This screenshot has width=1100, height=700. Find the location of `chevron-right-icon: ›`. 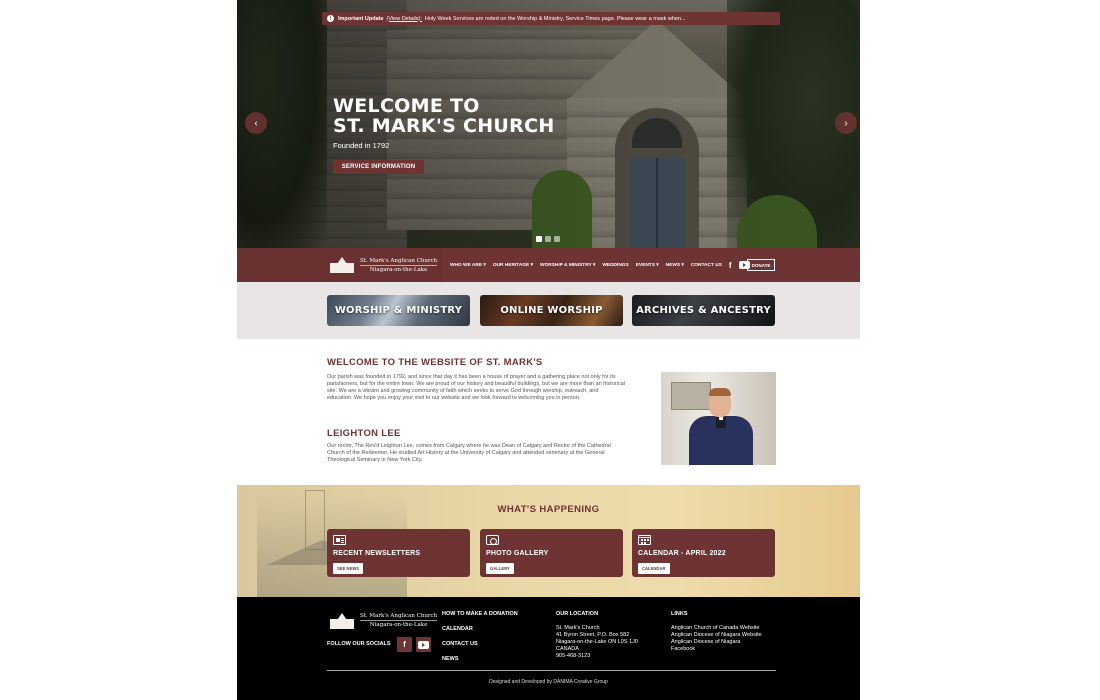

chevron-right-icon: › is located at coordinates (846, 123).